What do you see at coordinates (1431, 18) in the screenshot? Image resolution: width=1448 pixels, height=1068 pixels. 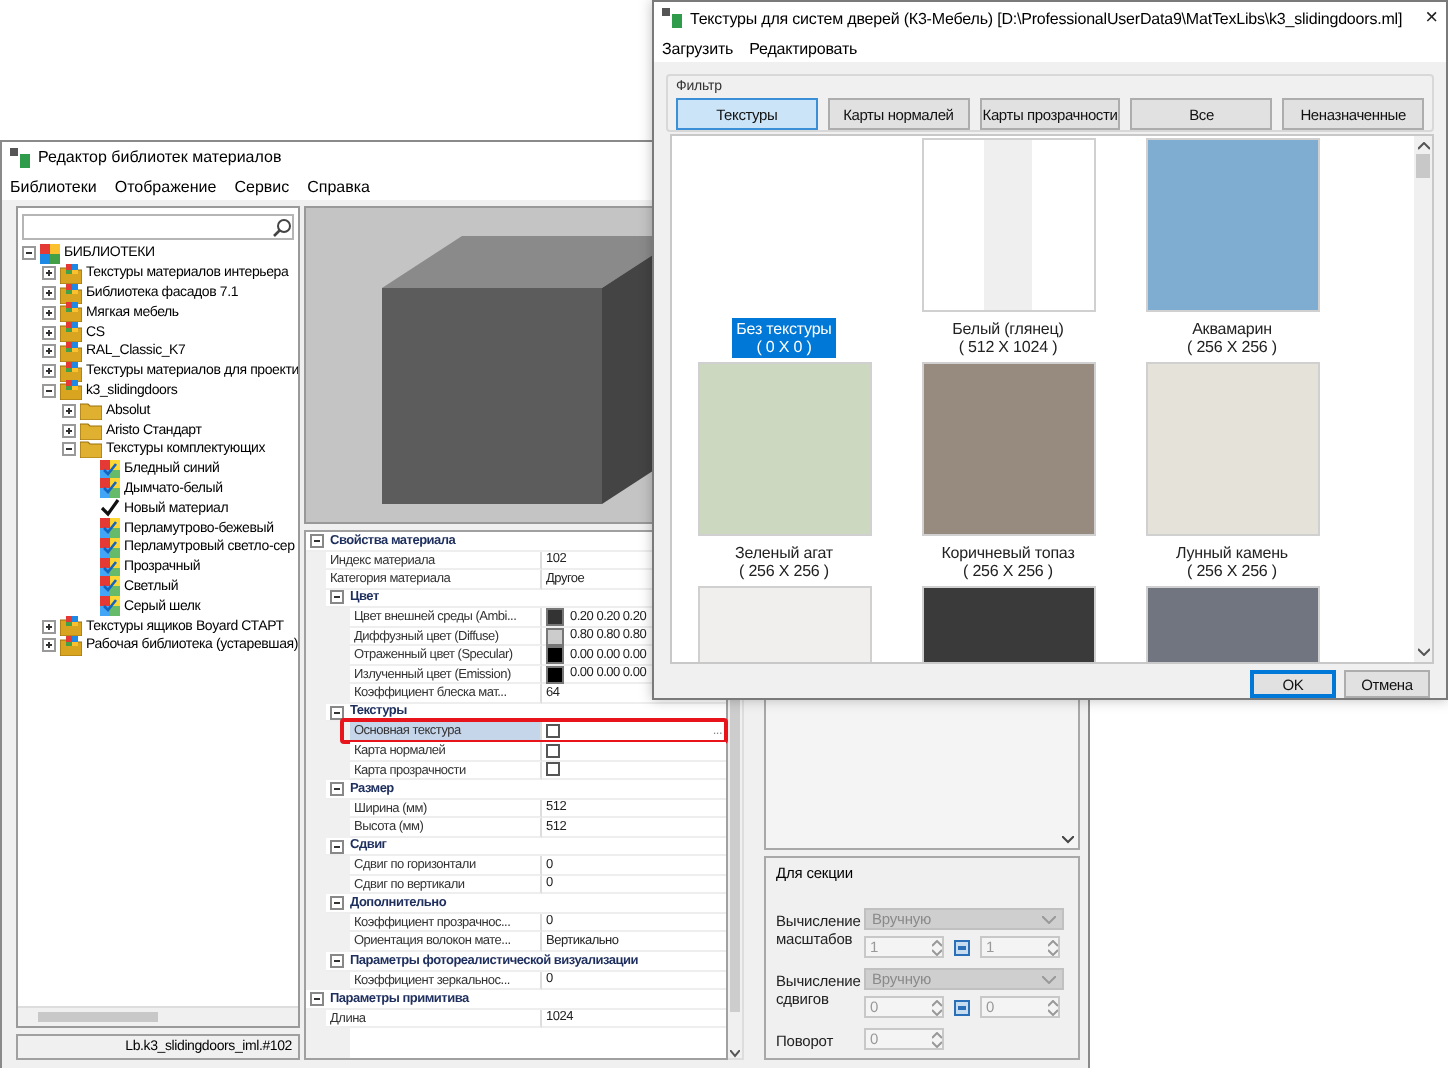 I see `close-button: ×` at bounding box center [1431, 18].